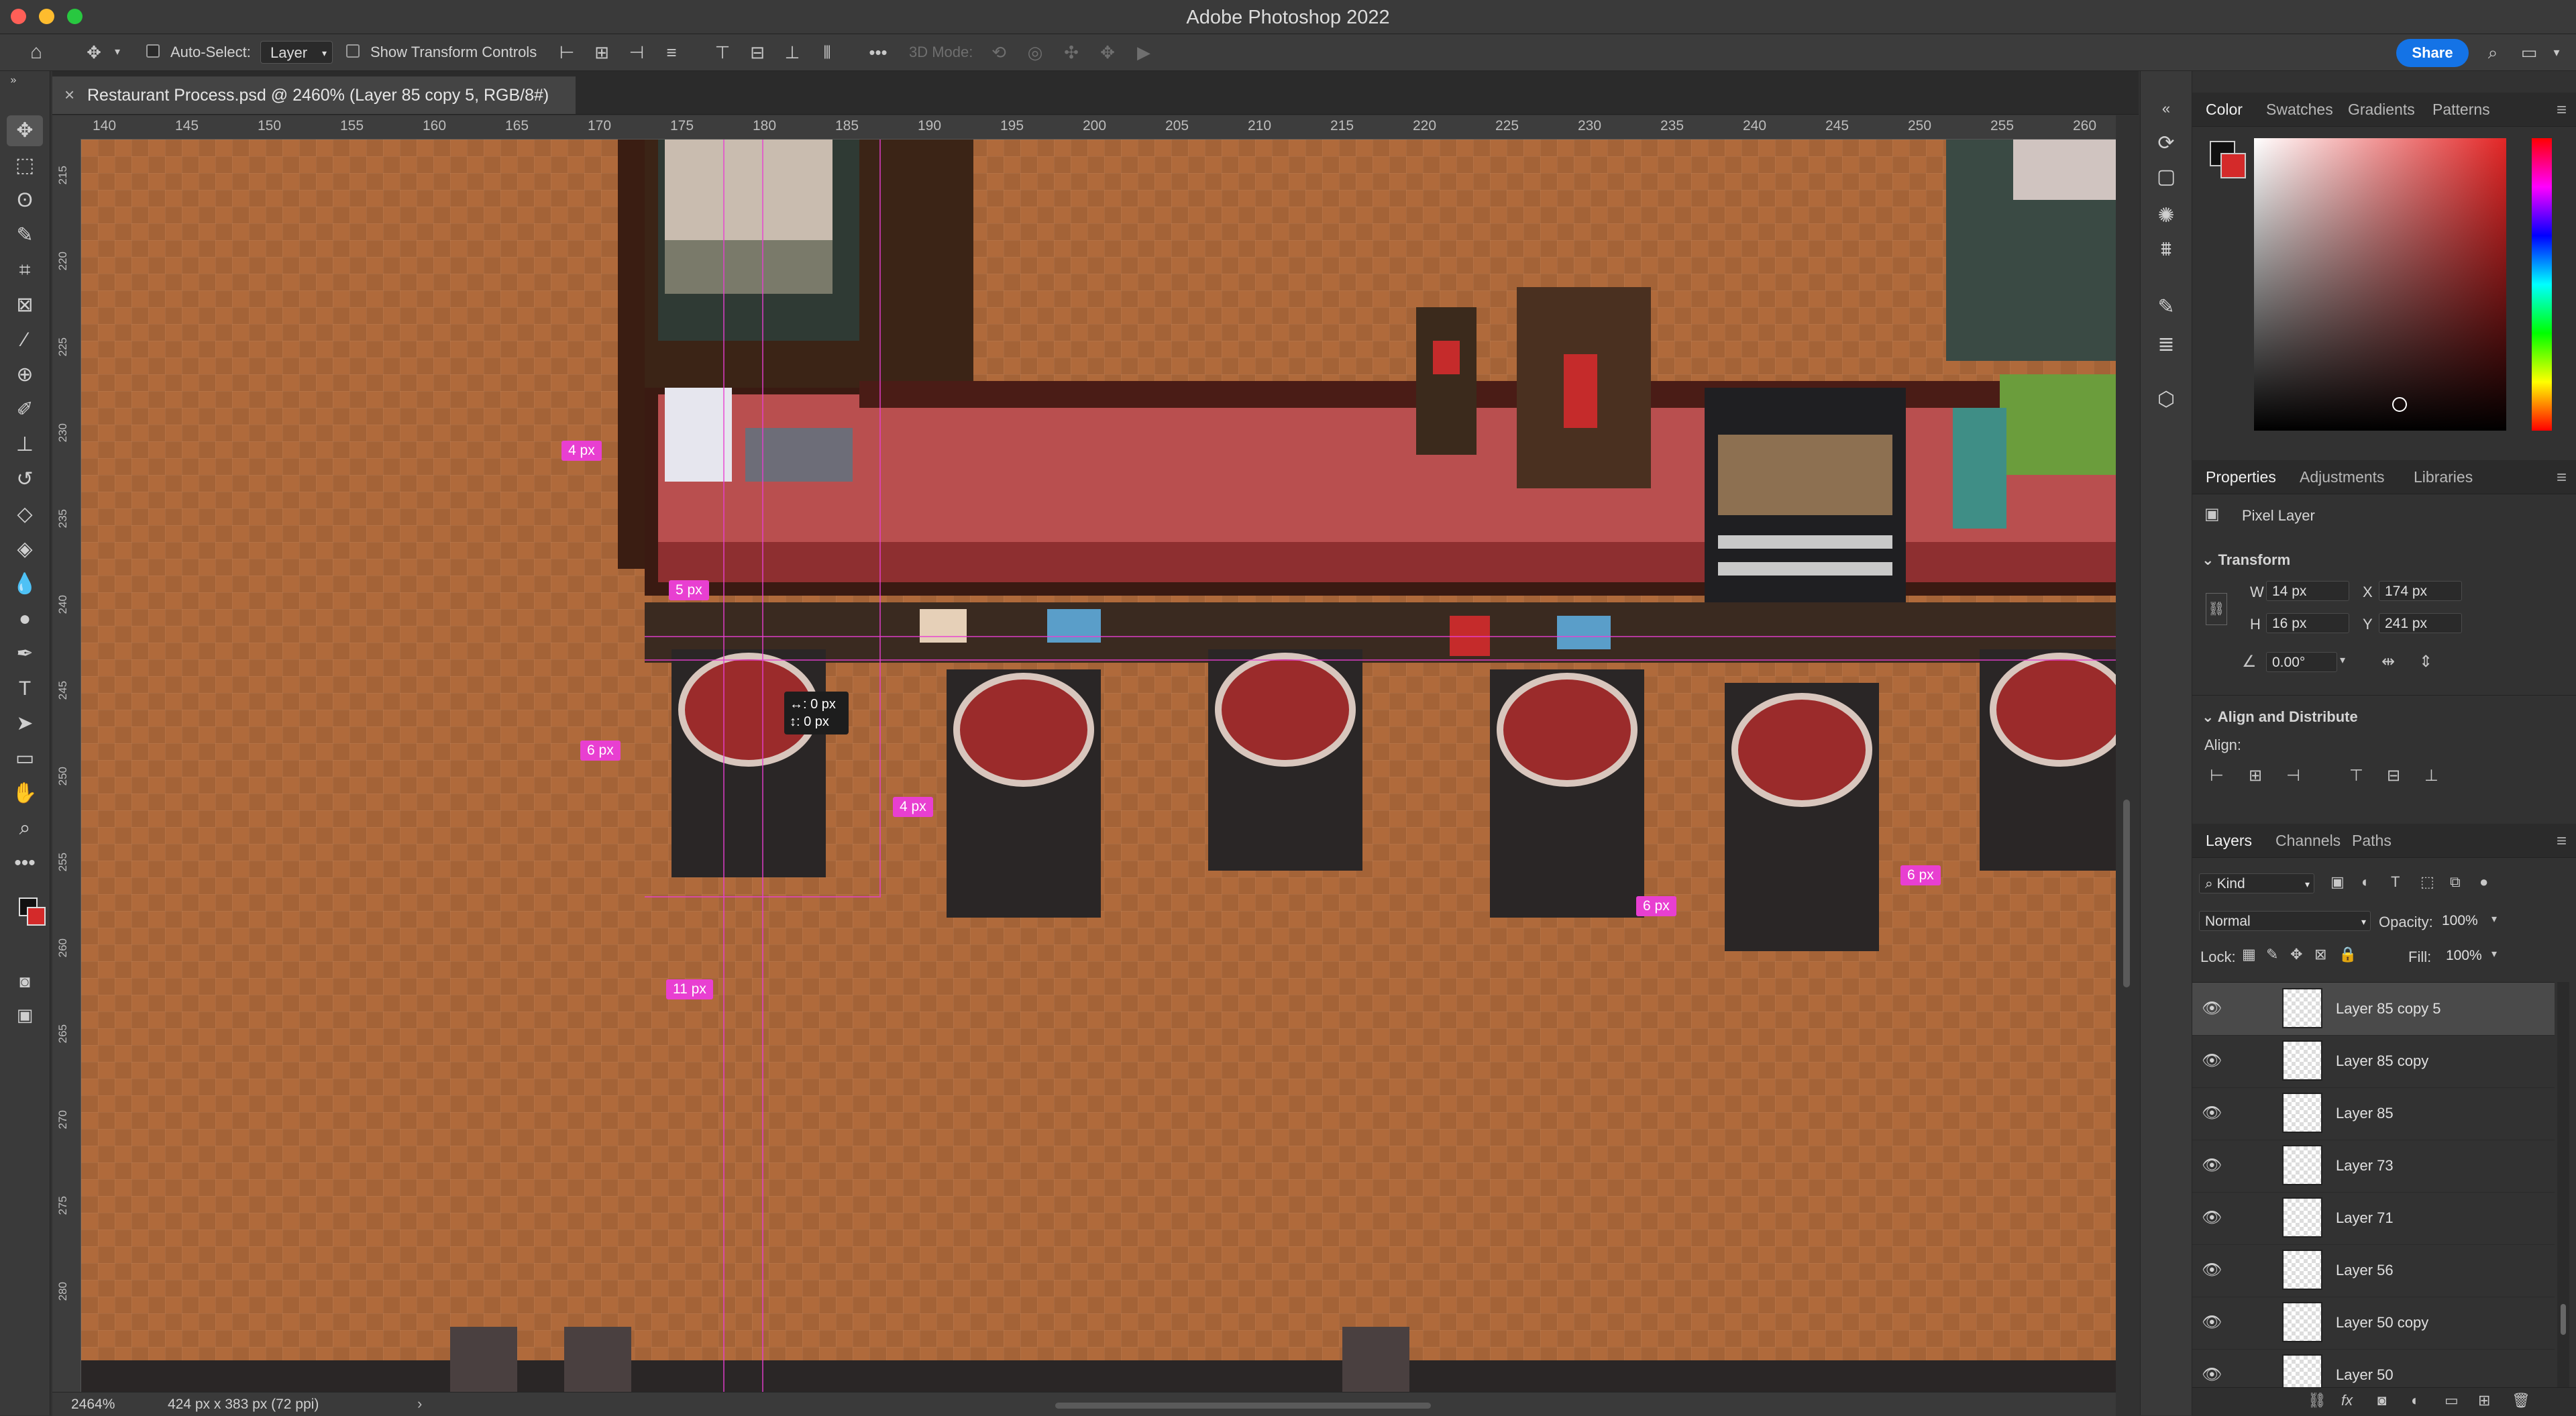 The image size is (2576, 1416). Describe the element at coordinates (36, 916) in the screenshot. I see `background-color-swatch` at that location.